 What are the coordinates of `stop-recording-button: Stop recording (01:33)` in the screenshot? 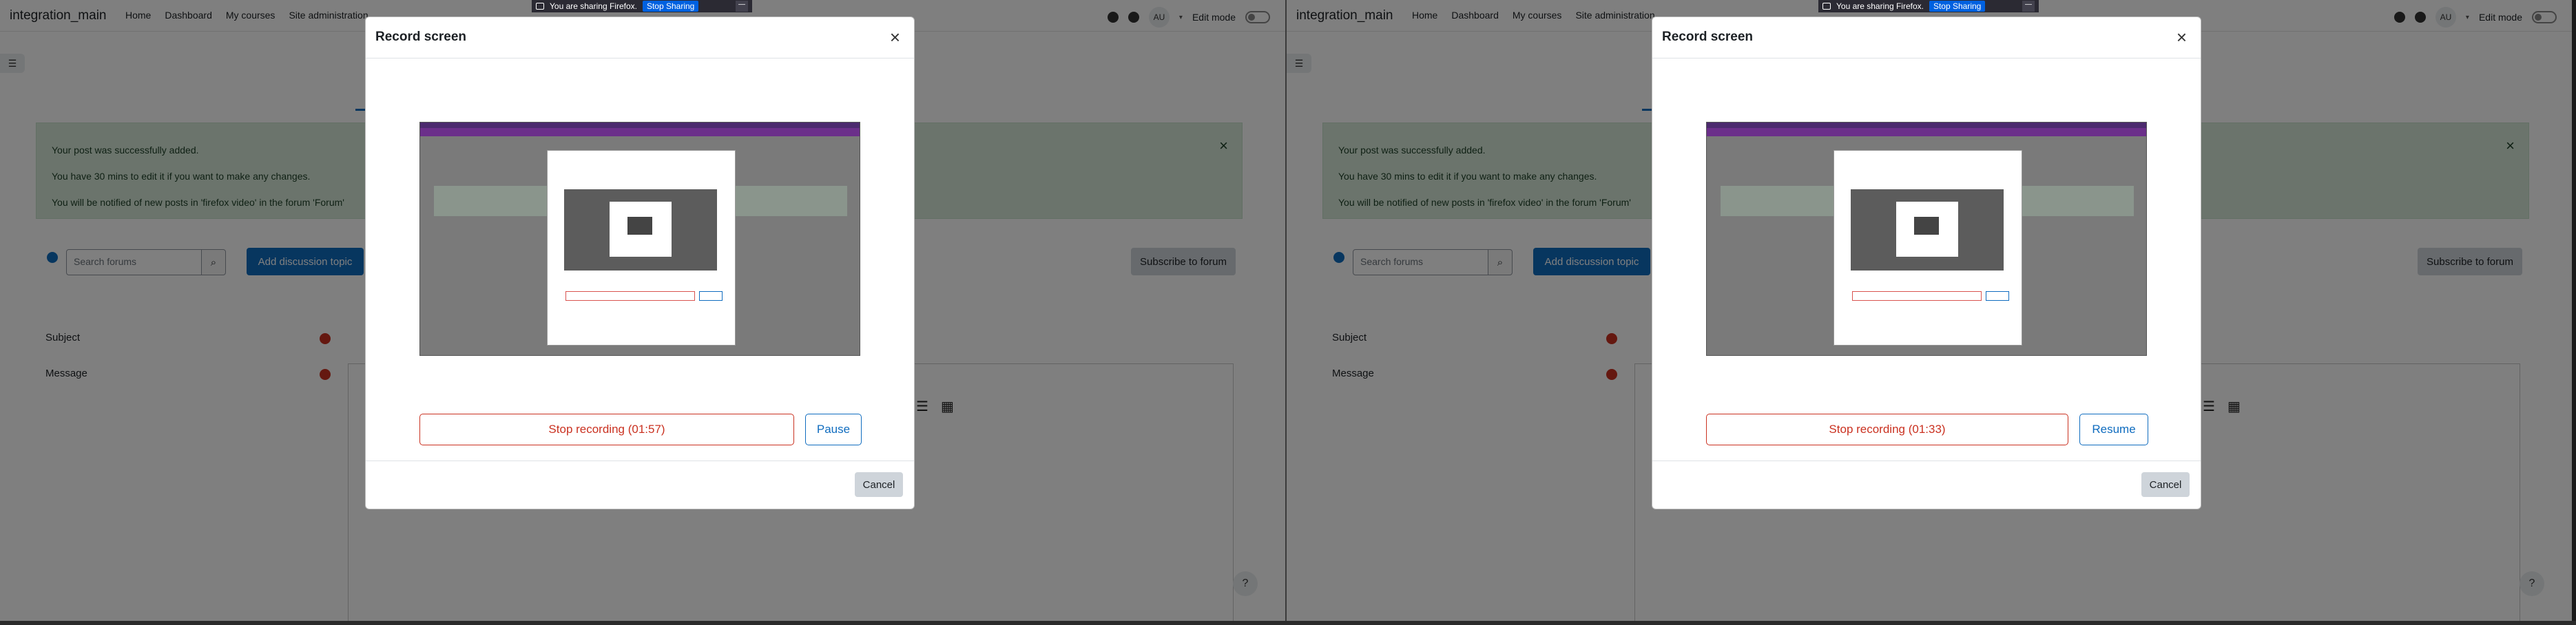 It's located at (1887, 429).